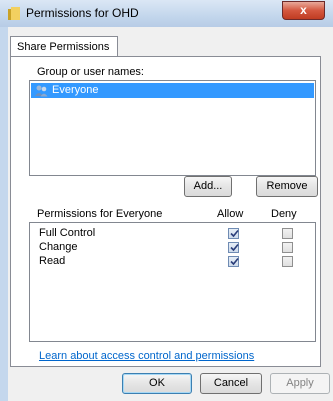 This screenshot has width=333, height=401. What do you see at coordinates (67, 233) in the screenshot?
I see `permission-name: Full Control` at bounding box center [67, 233].